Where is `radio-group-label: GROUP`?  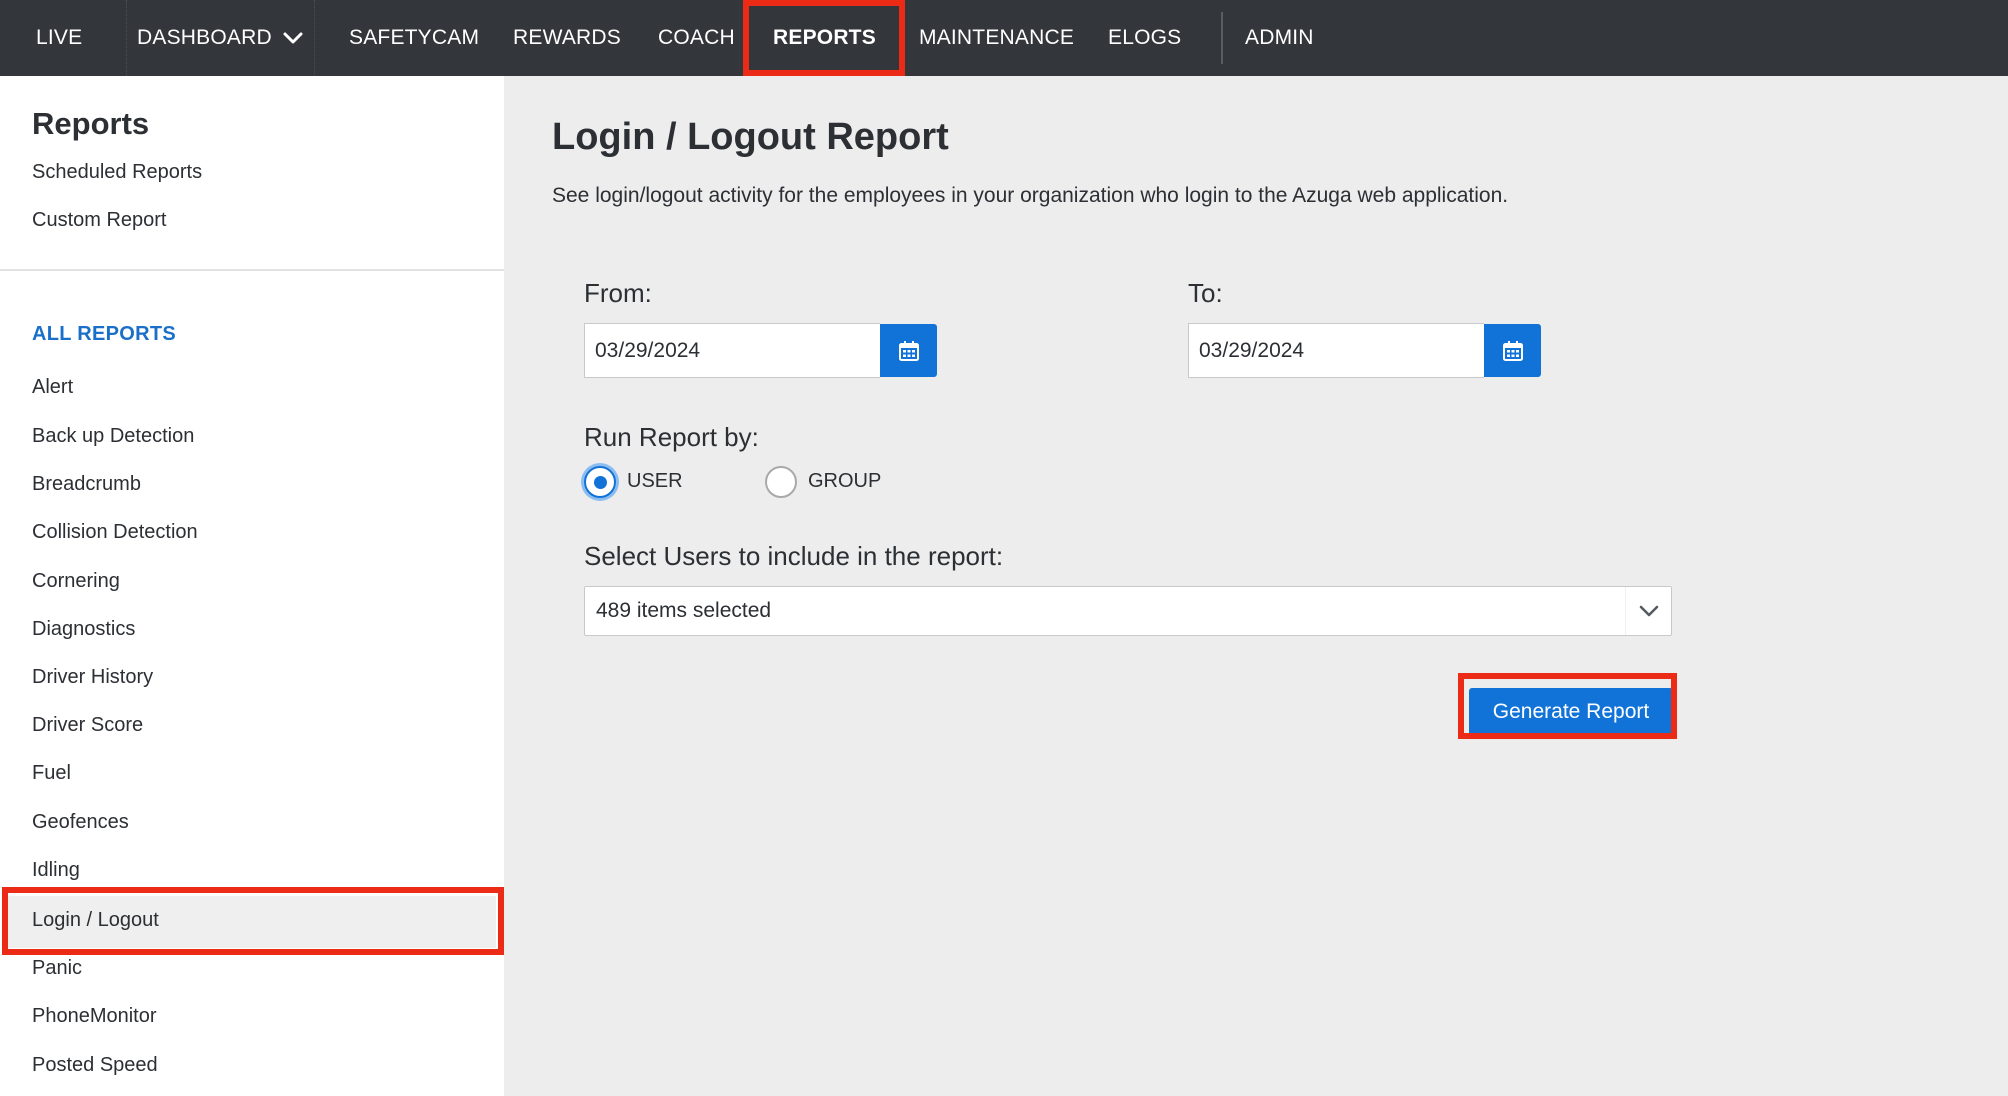
radio-group-label: GROUP is located at coordinates (844, 481).